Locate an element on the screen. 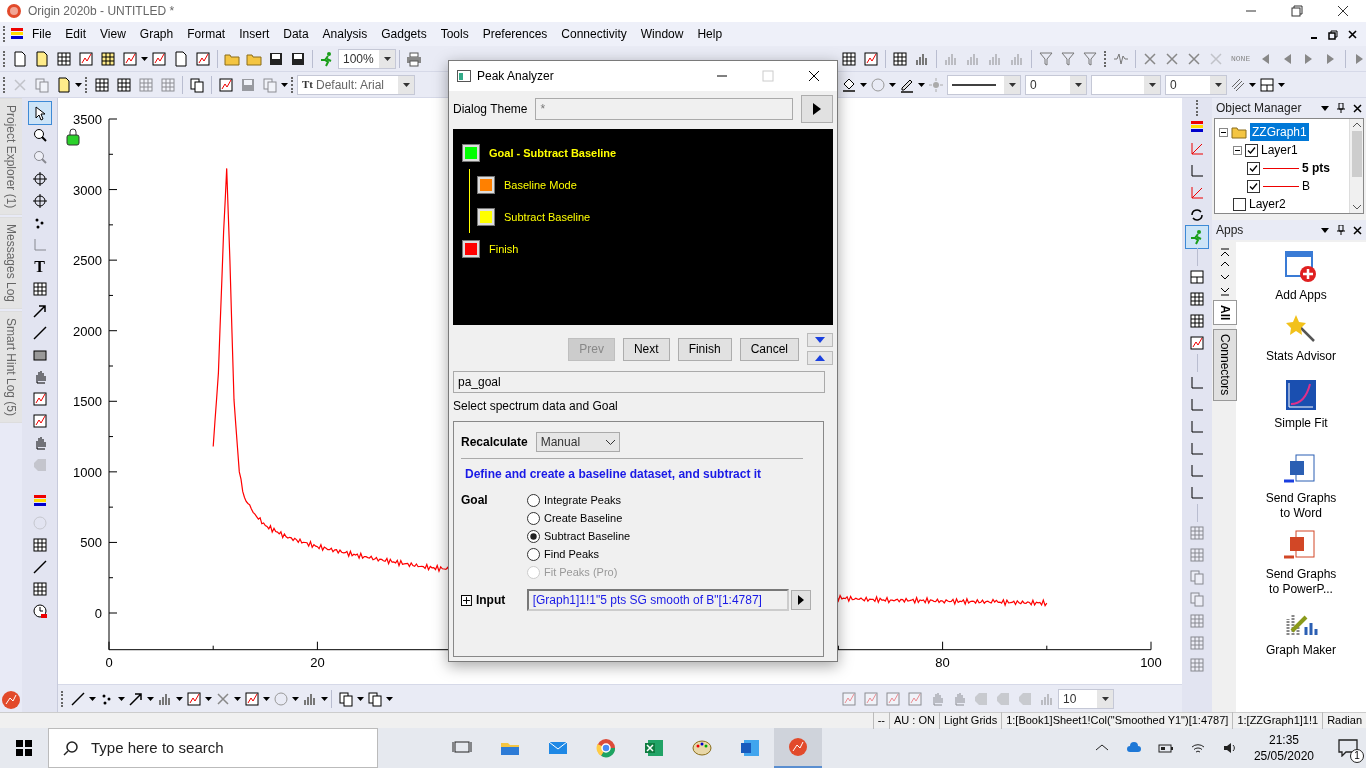  palette-icon is located at coordinates (702, 748).